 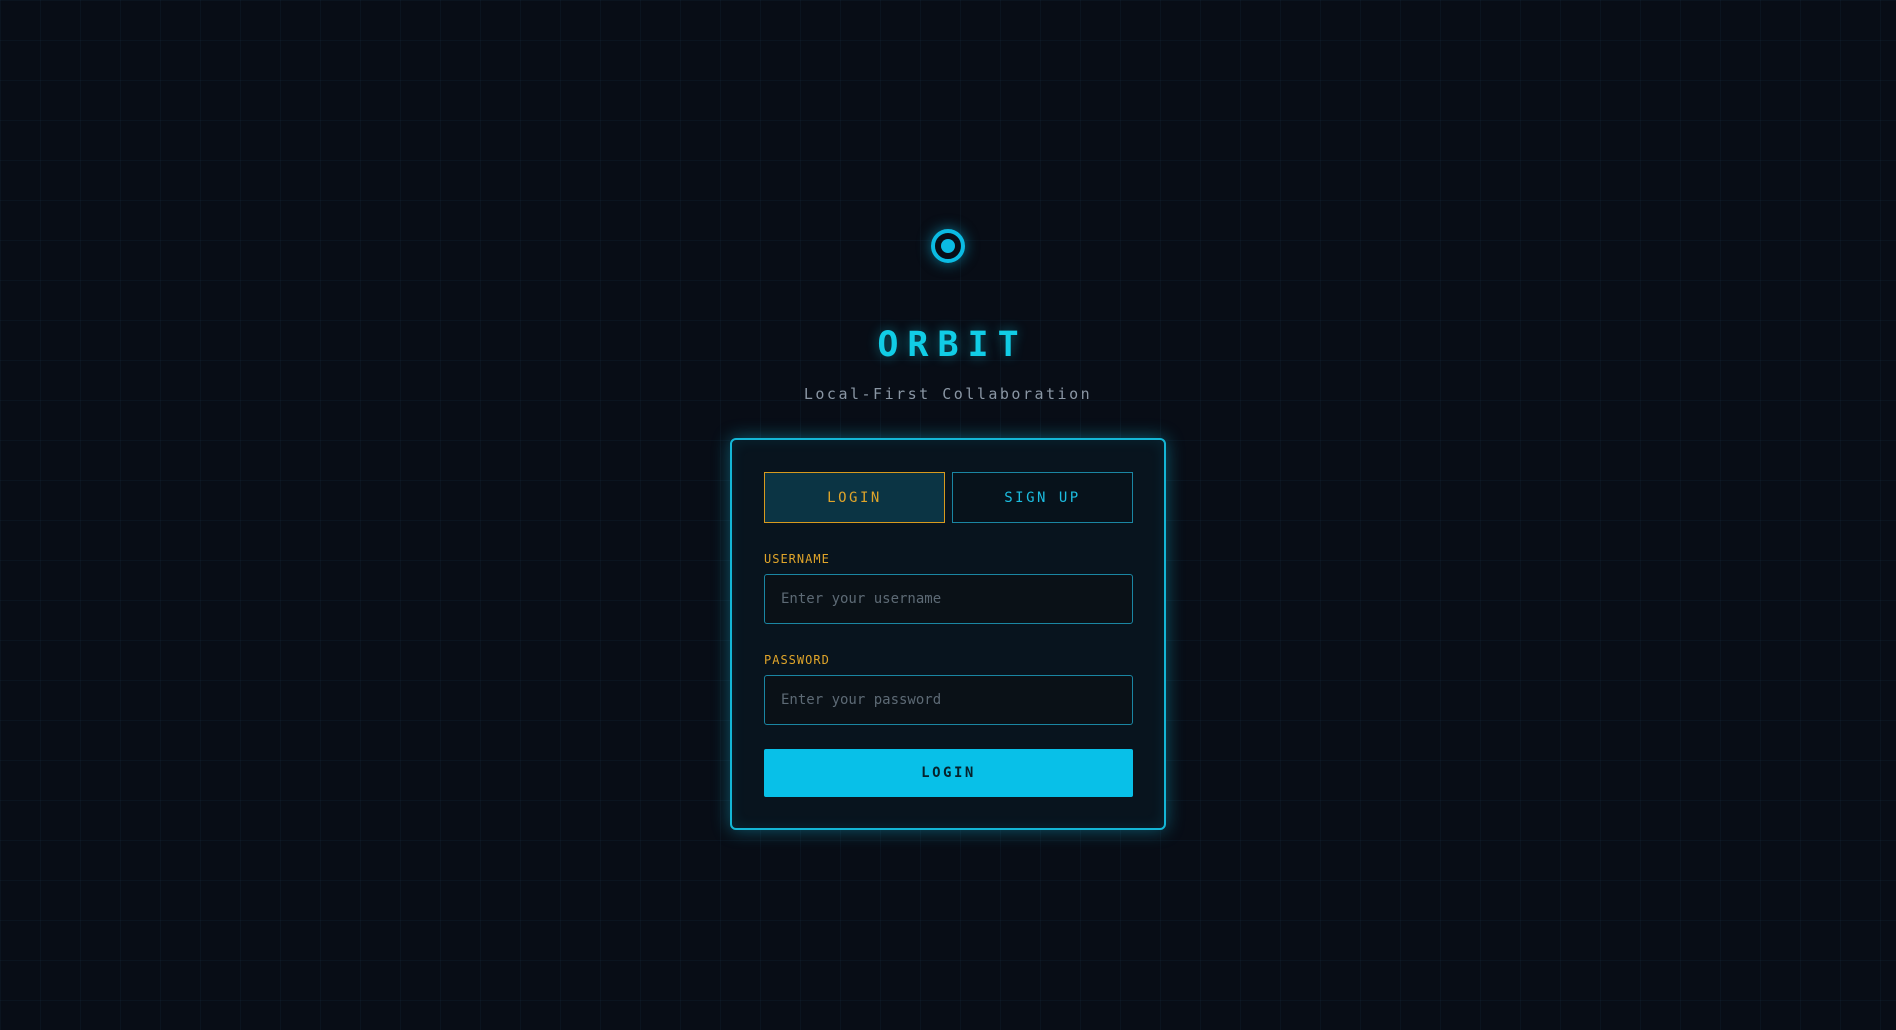 What do you see at coordinates (948, 599) in the screenshot?
I see `username-input` at bounding box center [948, 599].